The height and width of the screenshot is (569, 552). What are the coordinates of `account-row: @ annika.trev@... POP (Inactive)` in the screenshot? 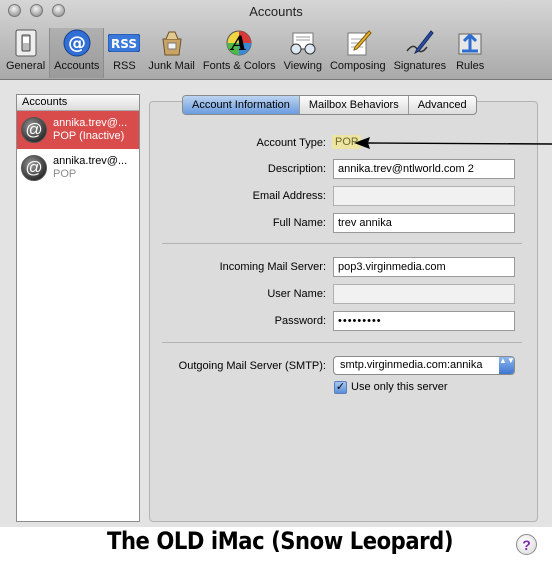 It's located at (78, 130).